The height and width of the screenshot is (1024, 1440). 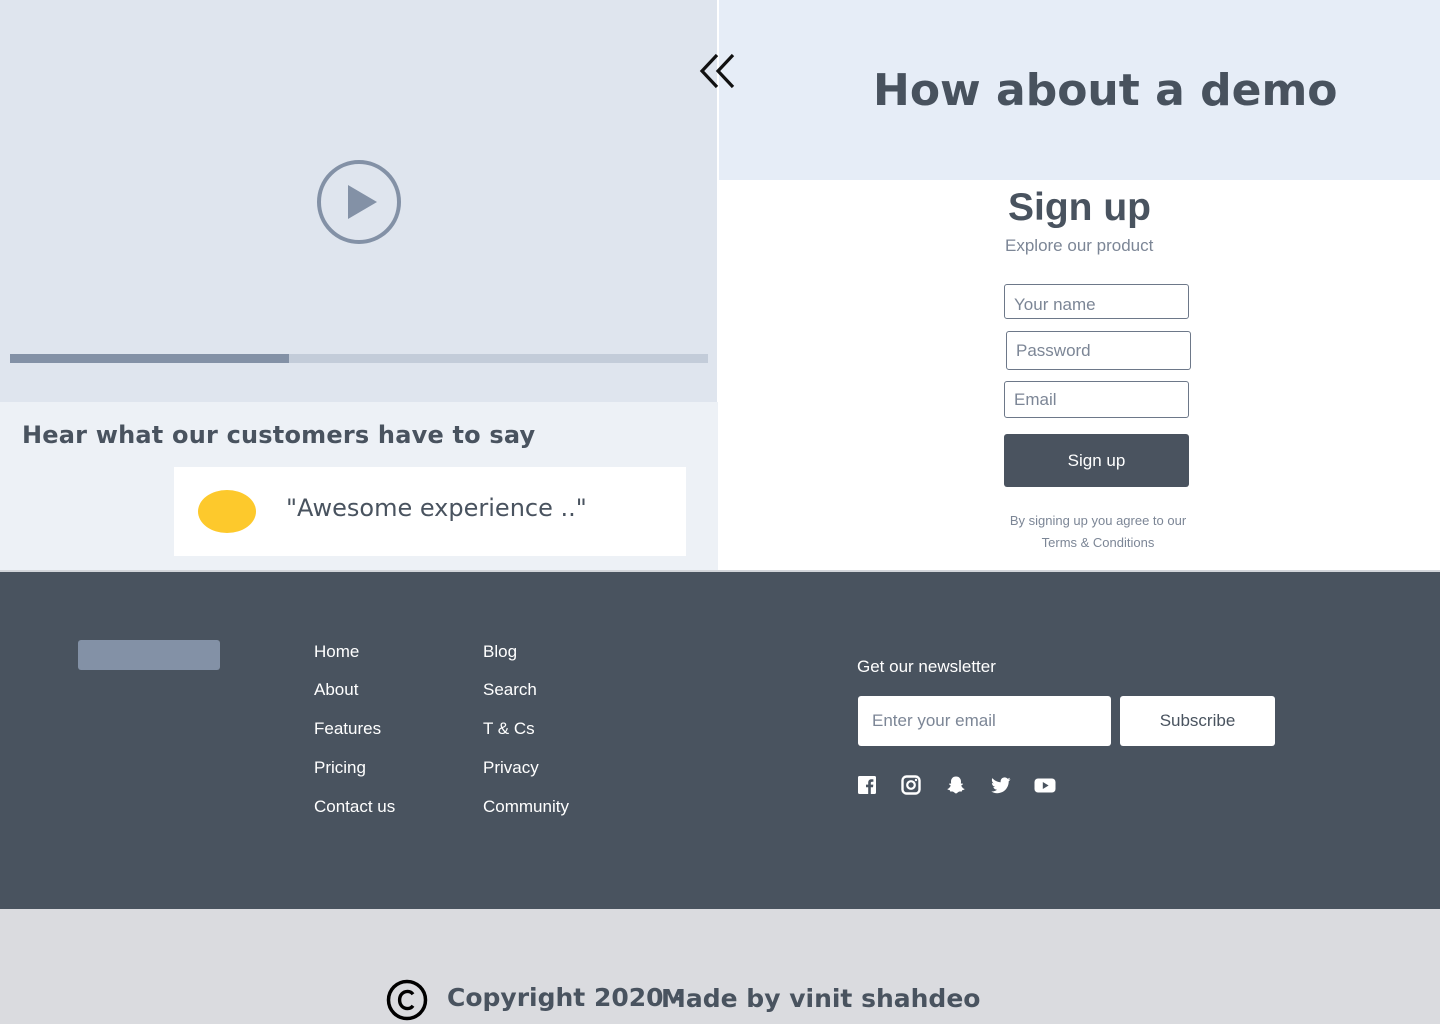 What do you see at coordinates (1096, 460) in the screenshot?
I see `signup-button: Sign up` at bounding box center [1096, 460].